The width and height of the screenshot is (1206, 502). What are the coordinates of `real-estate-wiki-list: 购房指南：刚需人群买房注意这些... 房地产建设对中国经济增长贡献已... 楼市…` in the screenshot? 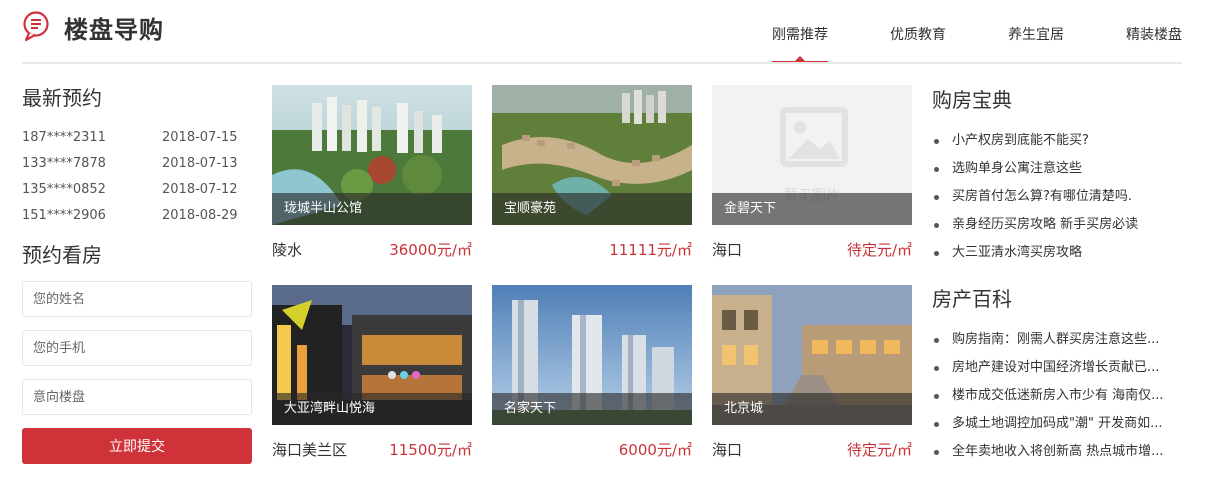 It's located at (1057, 396).